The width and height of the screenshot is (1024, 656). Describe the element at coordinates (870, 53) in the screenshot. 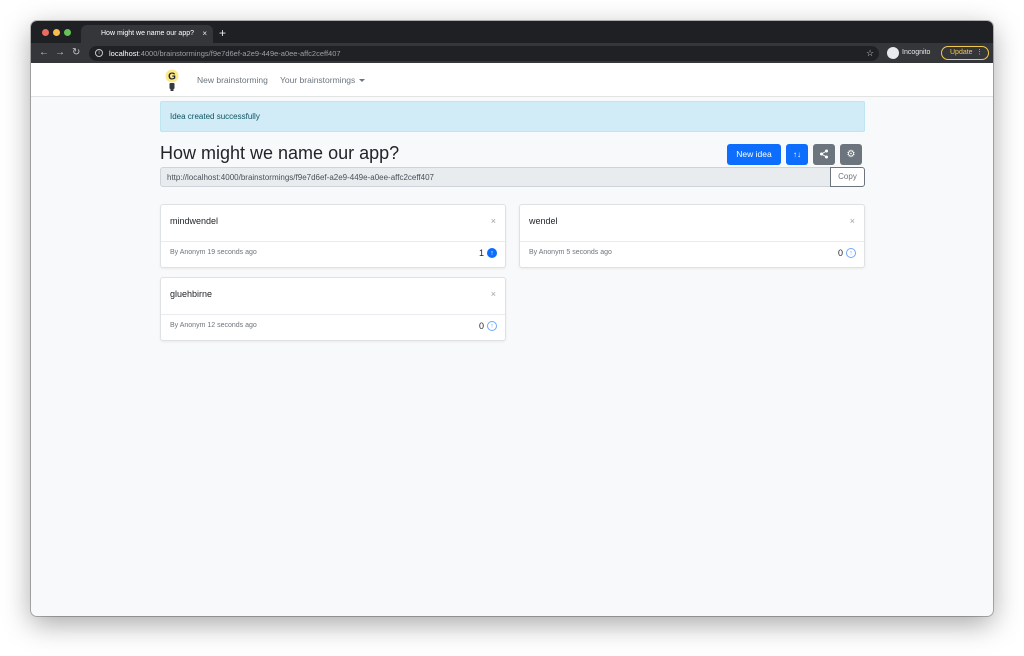

I see `bookmark-star-icon: ☆` at that location.